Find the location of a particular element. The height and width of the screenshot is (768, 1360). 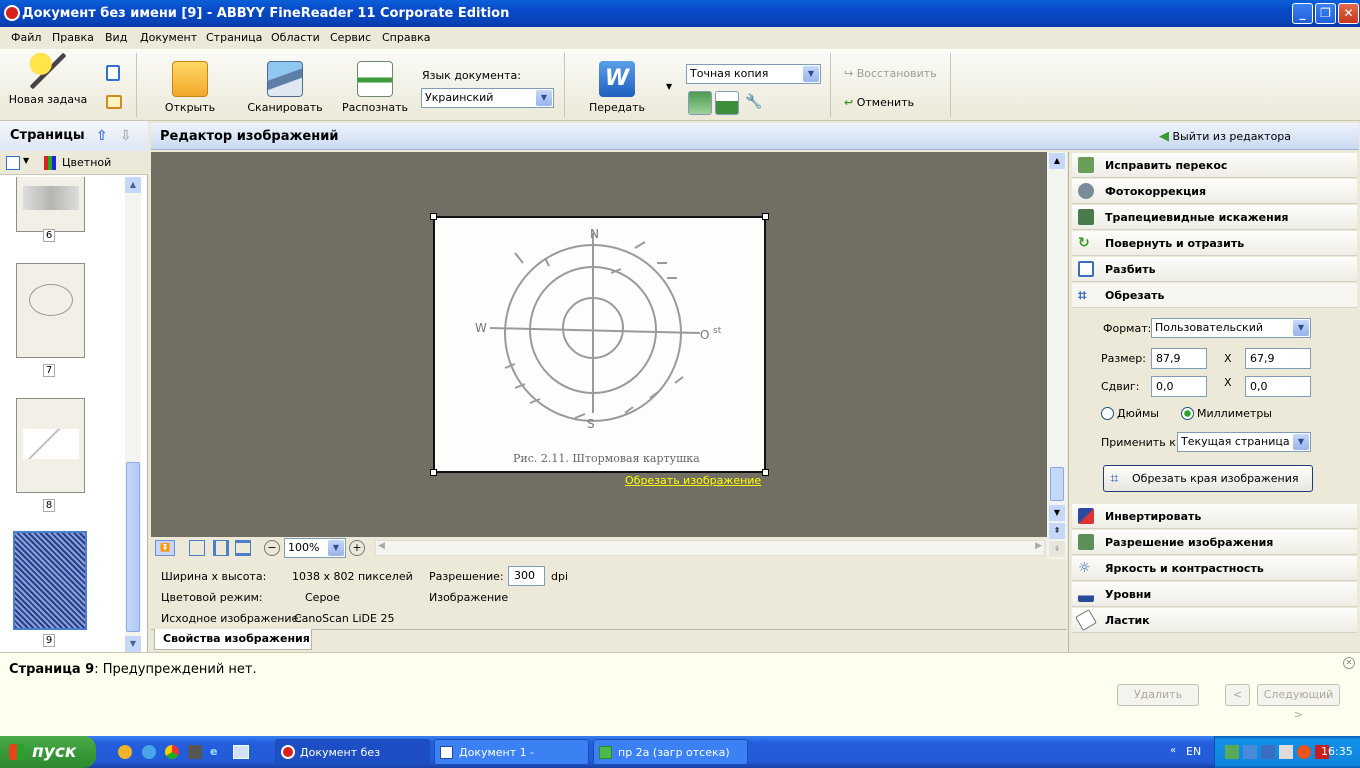

page-thumbnail-9-selected is located at coordinates (50, 580).